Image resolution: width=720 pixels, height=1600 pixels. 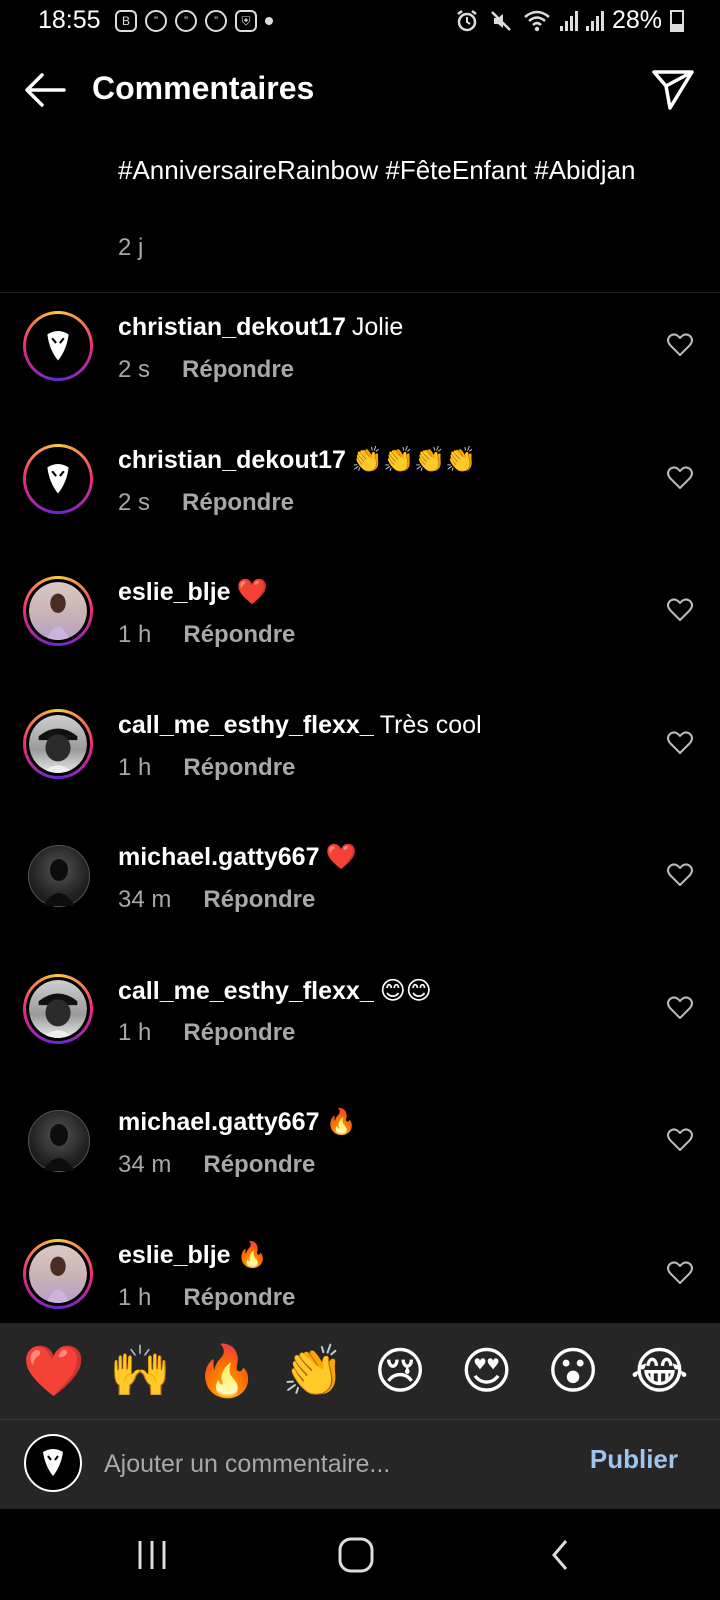 I want to click on emoji-button: 😢, so click(x=400, y=1371).